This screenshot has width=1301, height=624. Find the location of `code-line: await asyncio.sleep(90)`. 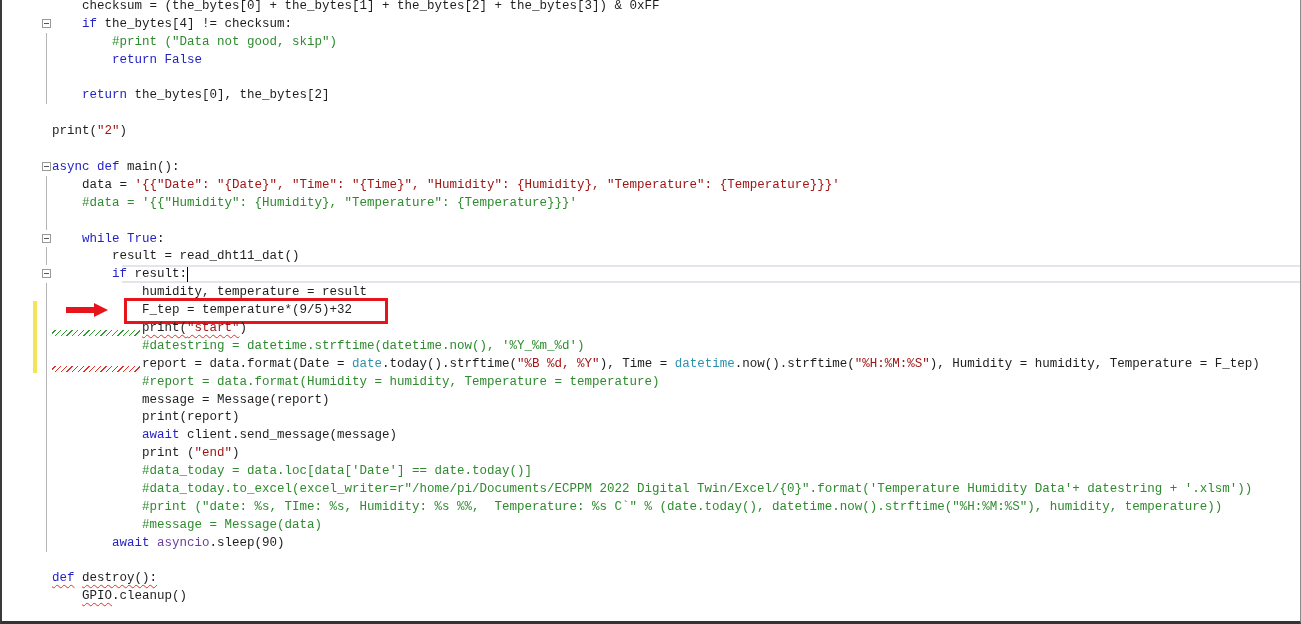

code-line: await asyncio.sleep(90) is located at coordinates (198, 542).